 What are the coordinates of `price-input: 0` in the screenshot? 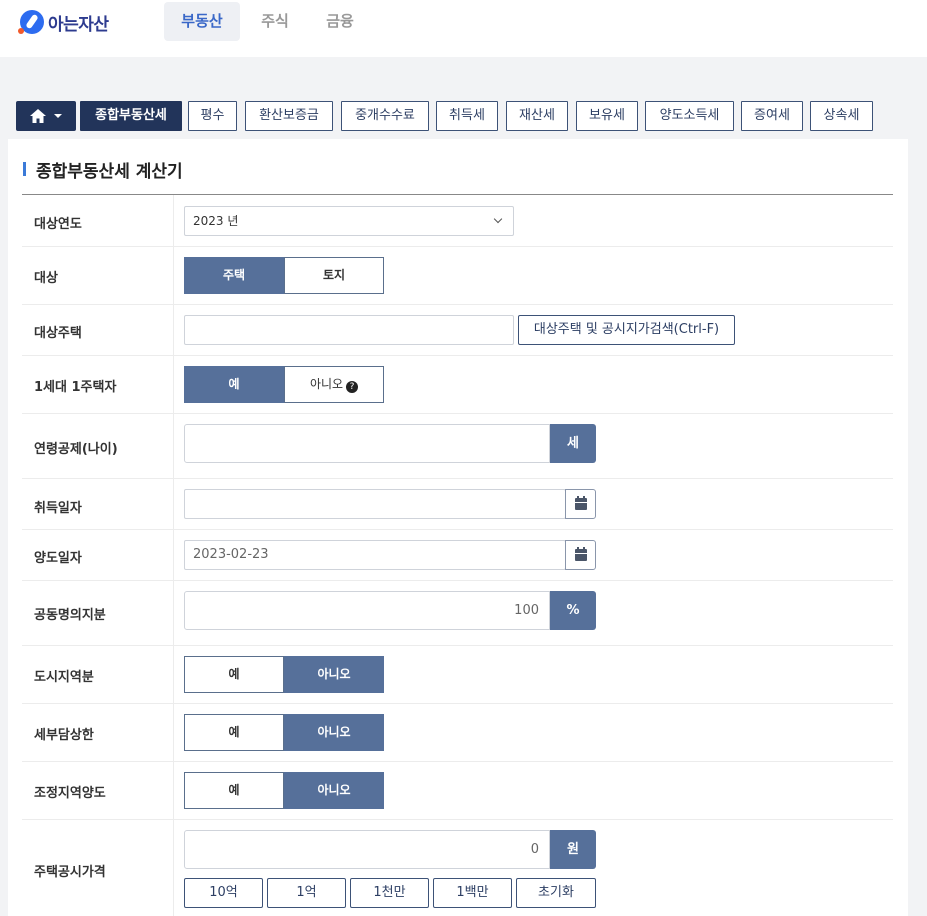 It's located at (367, 849).